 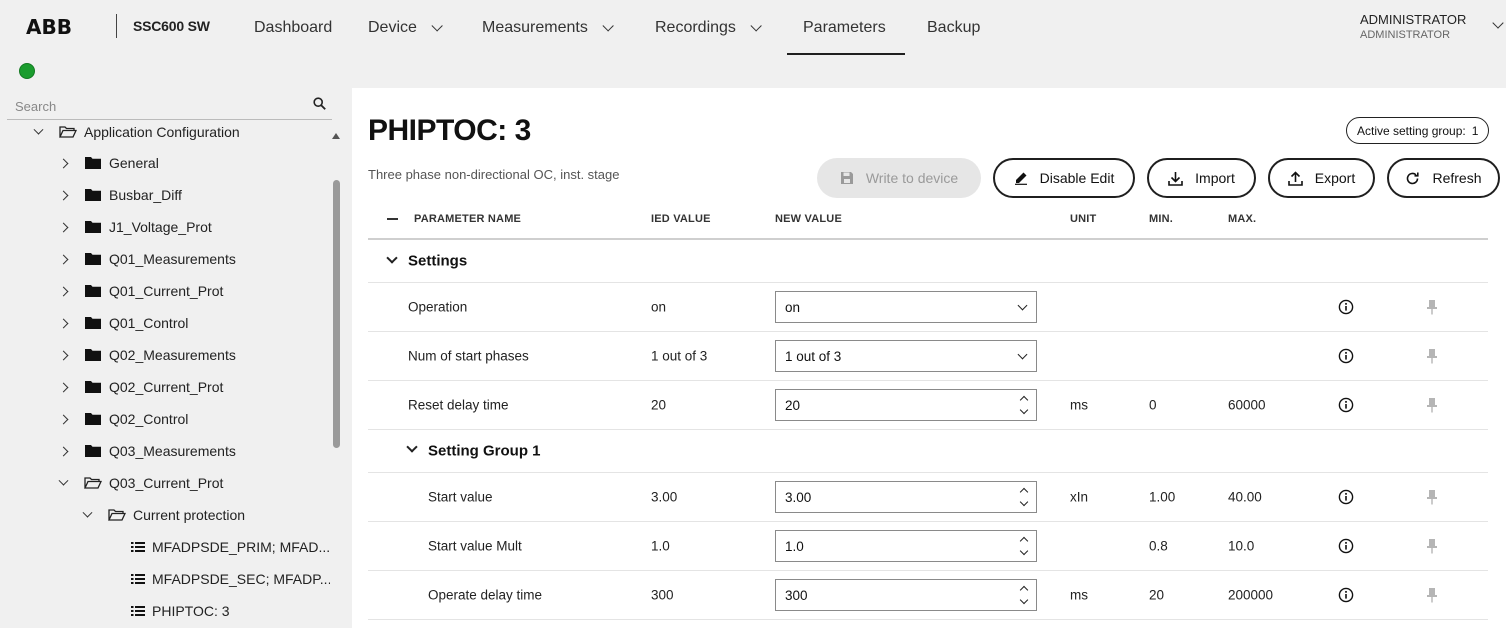 What do you see at coordinates (906, 497) in the screenshot?
I see `new-value-number-input: 3.00` at bounding box center [906, 497].